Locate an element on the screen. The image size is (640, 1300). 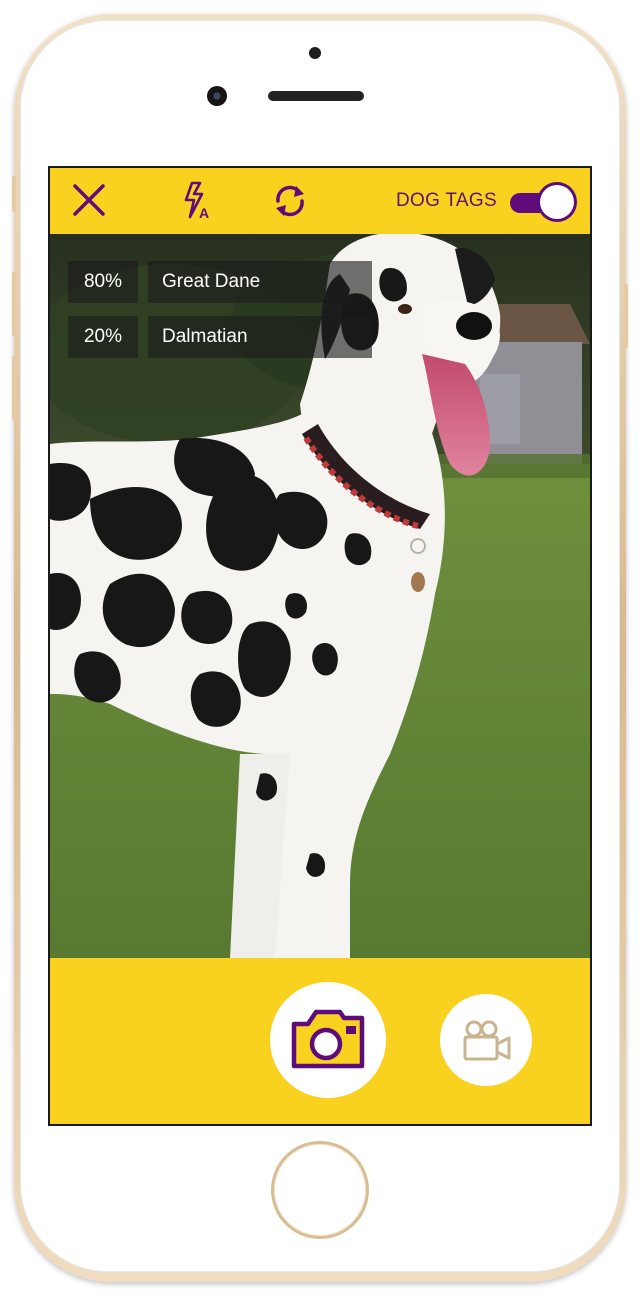
power-button is located at coordinates (626, 316).